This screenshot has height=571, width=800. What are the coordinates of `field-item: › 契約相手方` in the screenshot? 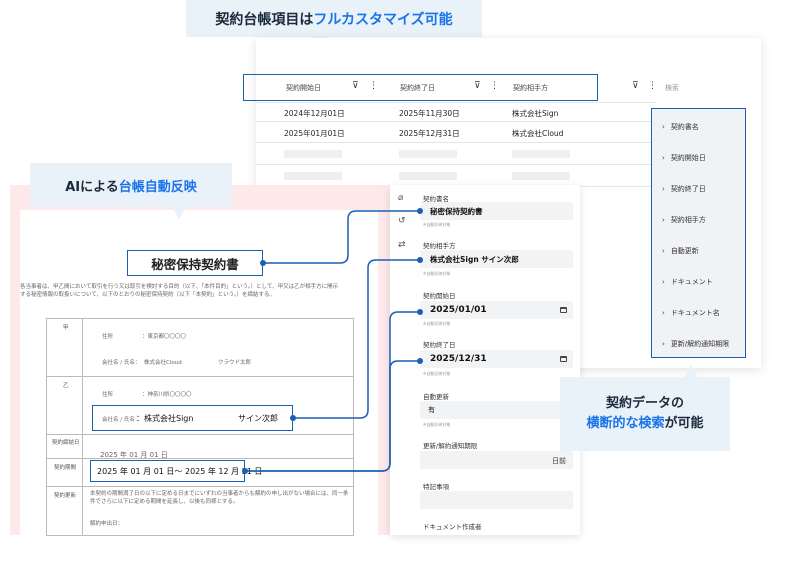 It's located at (698, 220).